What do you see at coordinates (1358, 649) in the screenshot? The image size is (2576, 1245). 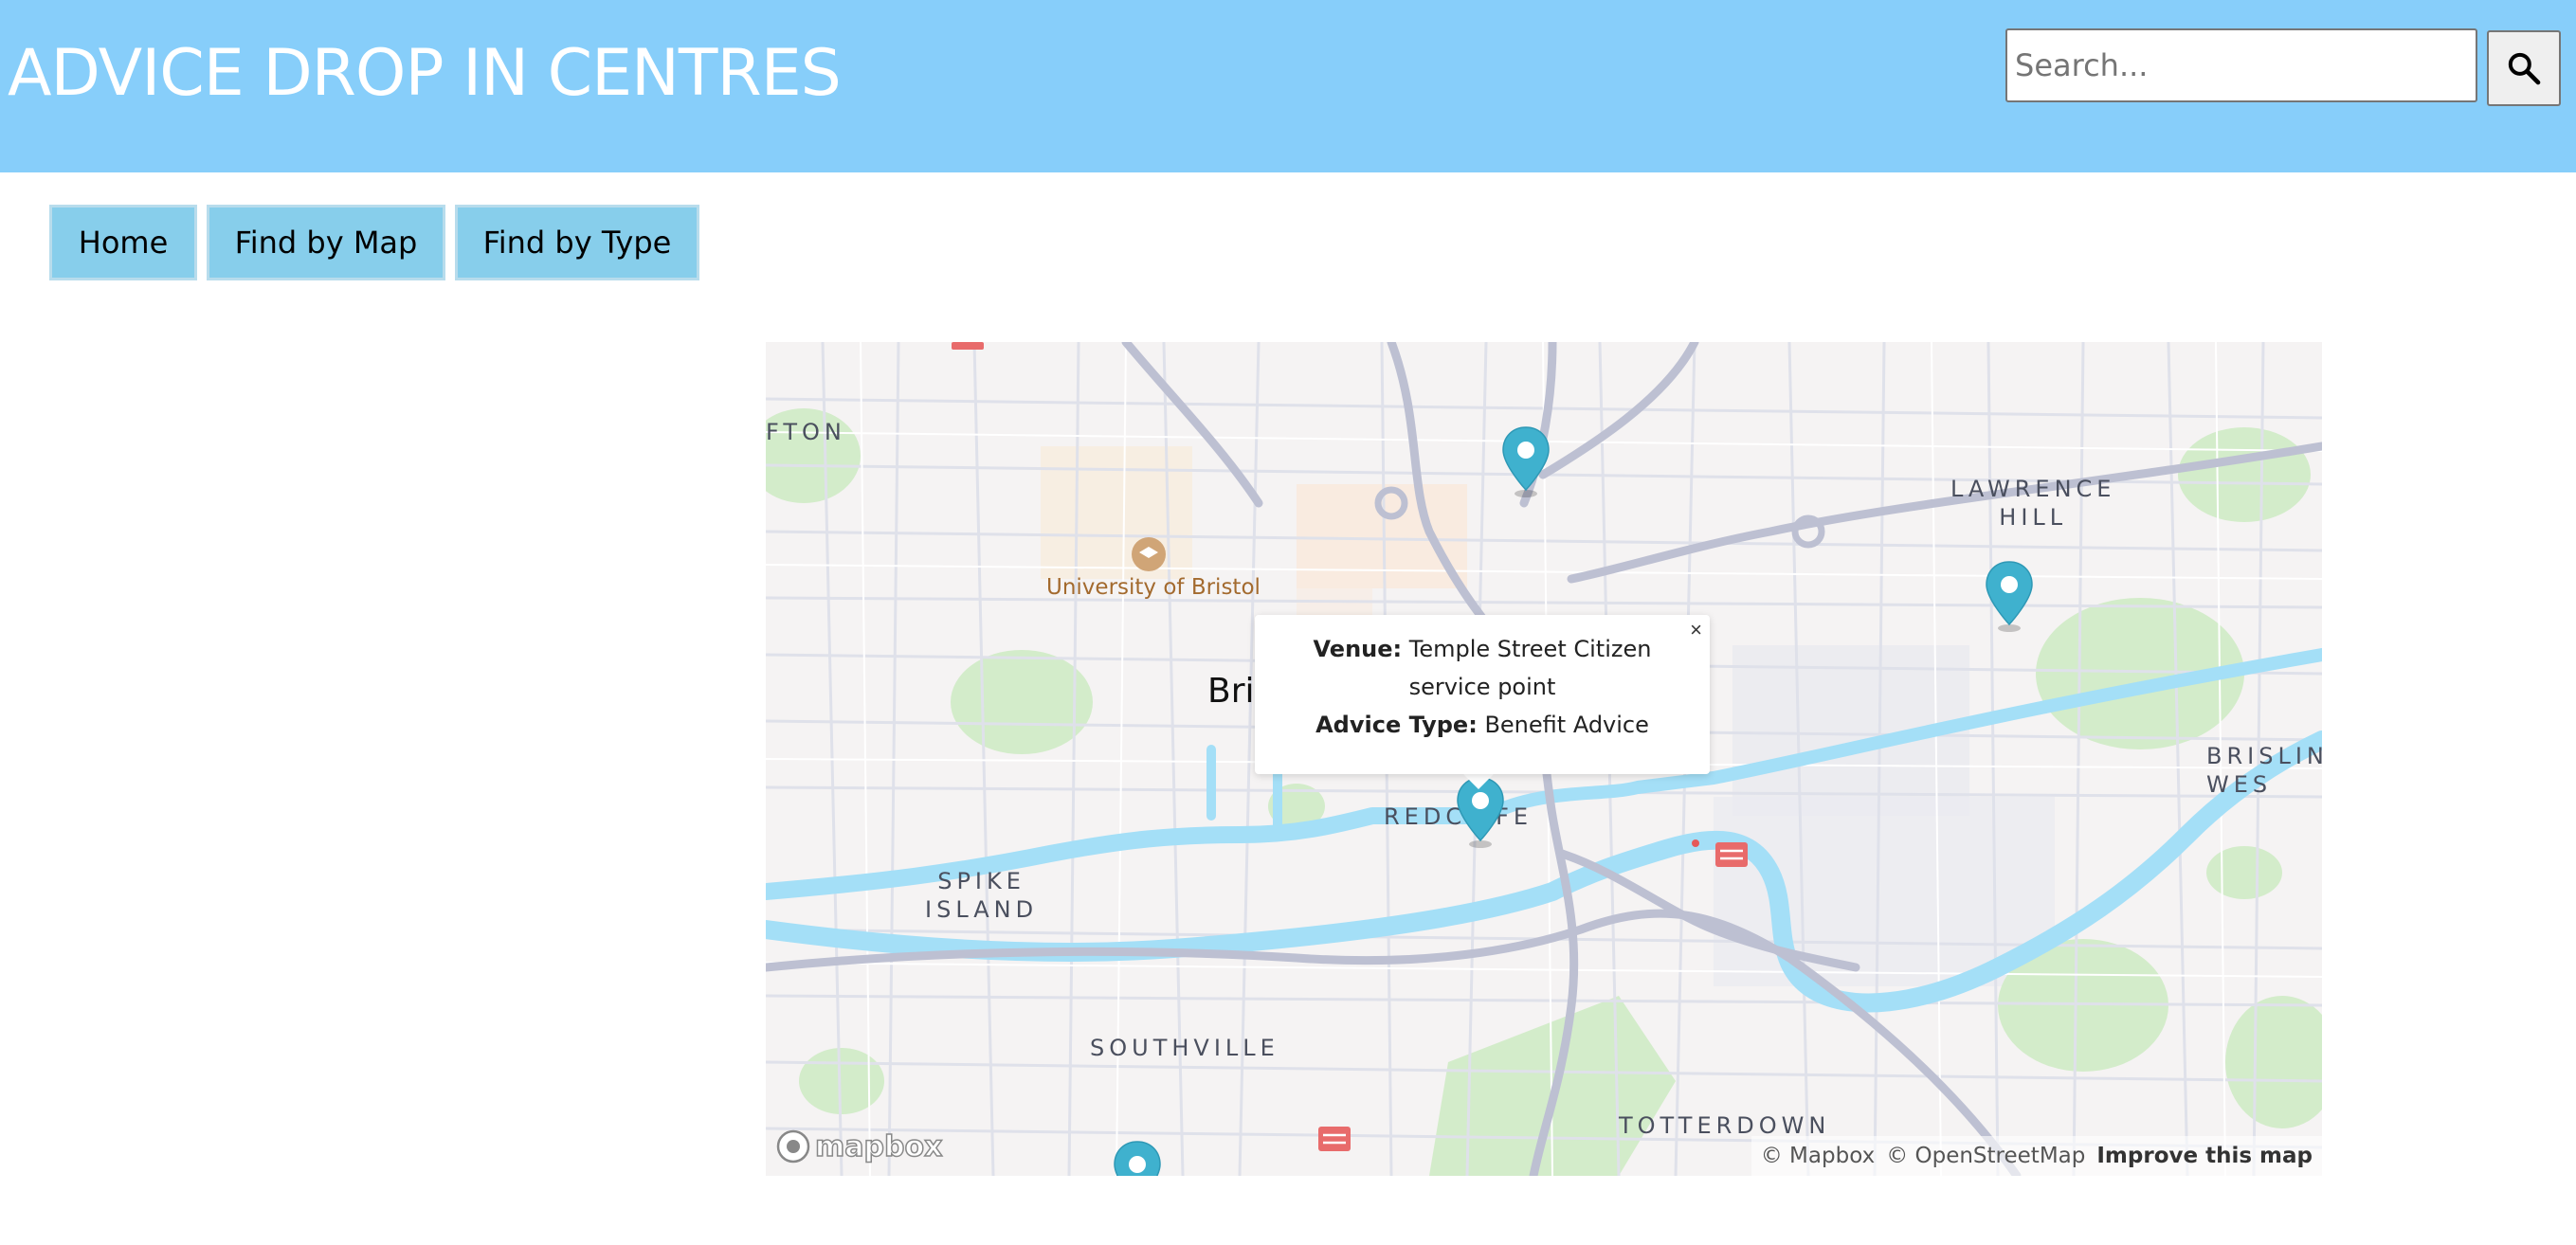 I see `popup-venue-label: Venue:` at bounding box center [1358, 649].